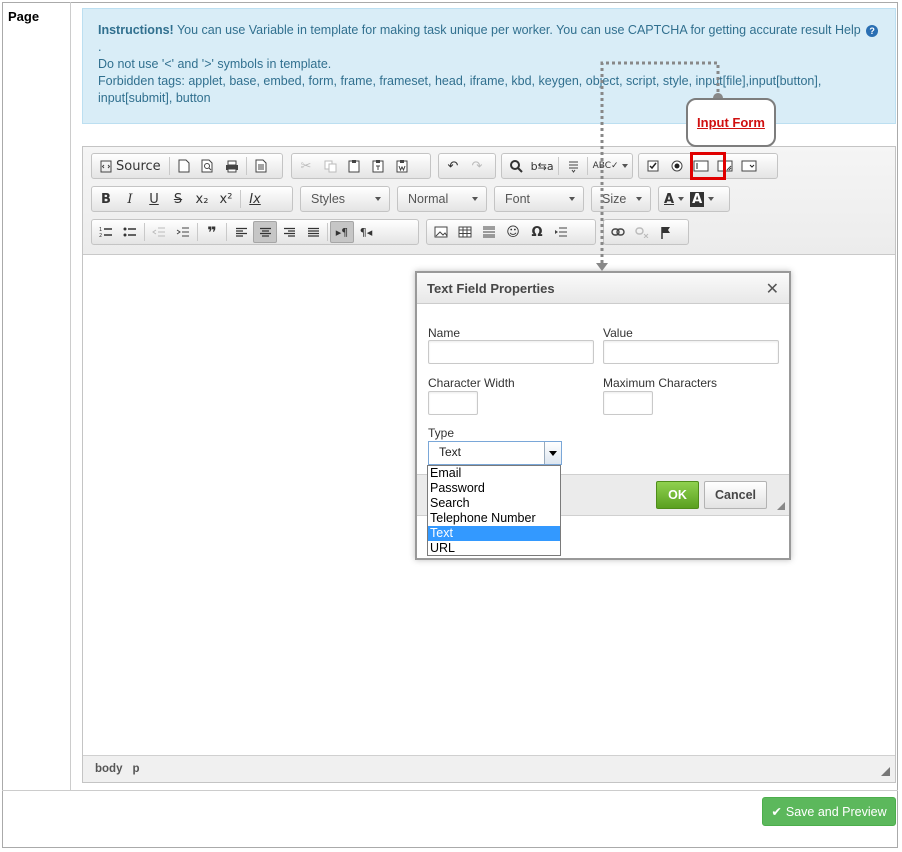 The height and width of the screenshot is (852, 902). What do you see at coordinates (836, 811) in the screenshot?
I see `save-and-preview-label: Save and Preview` at bounding box center [836, 811].